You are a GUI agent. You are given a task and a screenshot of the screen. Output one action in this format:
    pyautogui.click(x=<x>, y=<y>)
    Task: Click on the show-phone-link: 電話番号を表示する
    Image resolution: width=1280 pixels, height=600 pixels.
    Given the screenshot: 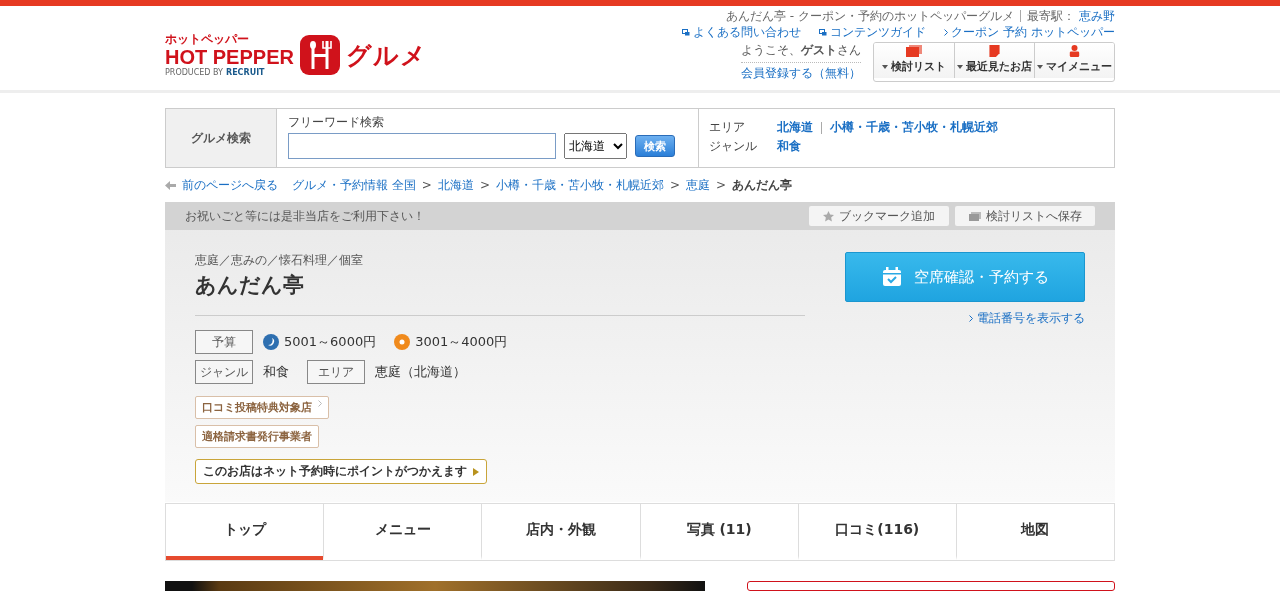 What is the action you would take?
    pyautogui.click(x=1027, y=318)
    